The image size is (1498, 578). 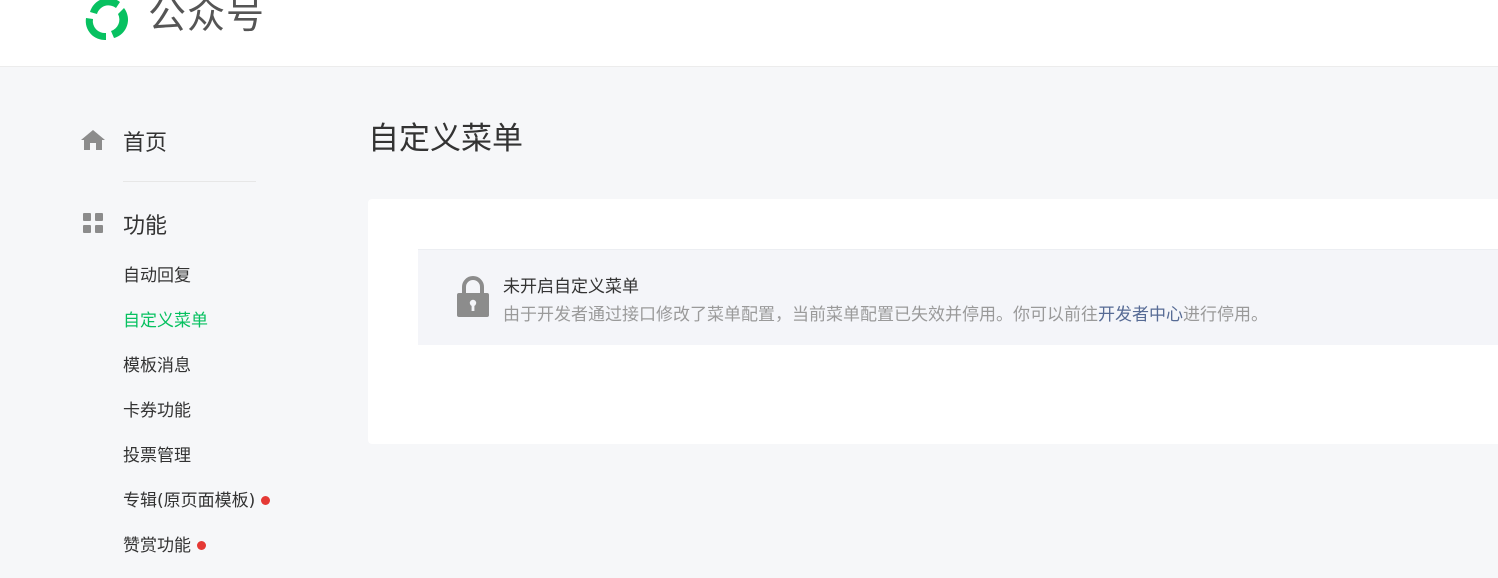 I want to click on sidebar-item-label: 自定义菜单, so click(x=165, y=321).